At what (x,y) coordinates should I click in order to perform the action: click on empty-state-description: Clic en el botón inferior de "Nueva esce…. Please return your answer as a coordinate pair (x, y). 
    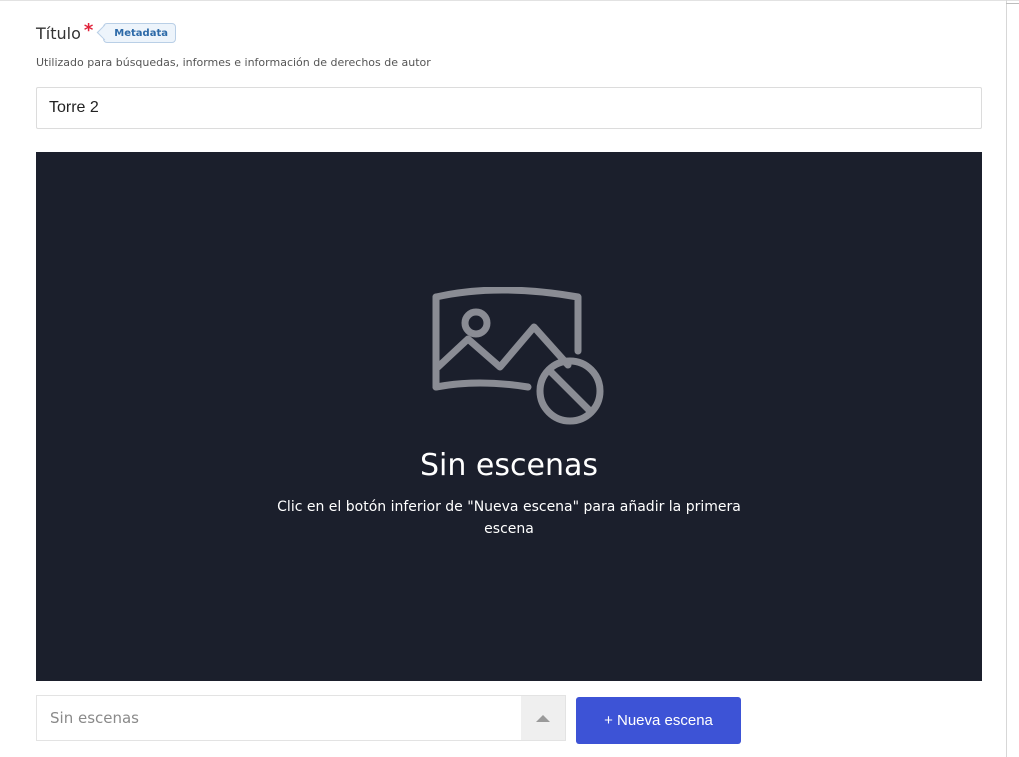
    Looking at the image, I should click on (509, 518).